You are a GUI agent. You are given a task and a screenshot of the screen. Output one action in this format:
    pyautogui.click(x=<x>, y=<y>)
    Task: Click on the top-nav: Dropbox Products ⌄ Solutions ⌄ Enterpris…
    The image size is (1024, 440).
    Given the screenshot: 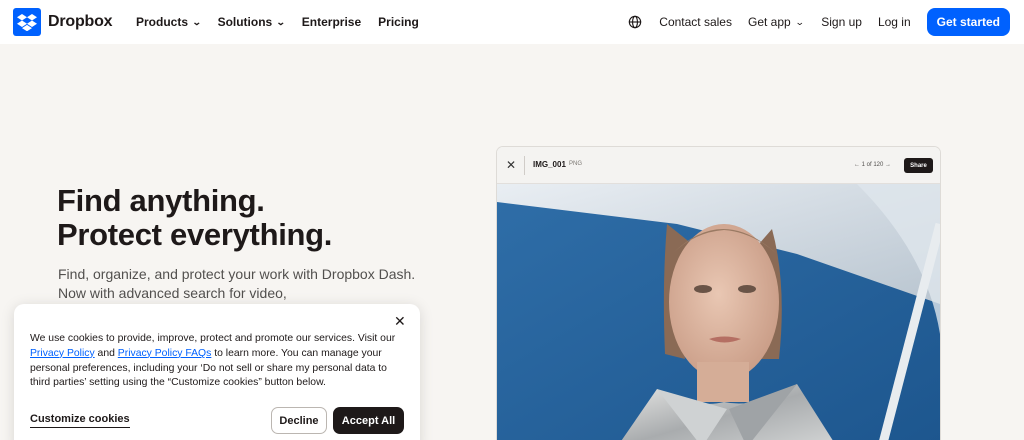 What is the action you would take?
    pyautogui.click(x=512, y=22)
    